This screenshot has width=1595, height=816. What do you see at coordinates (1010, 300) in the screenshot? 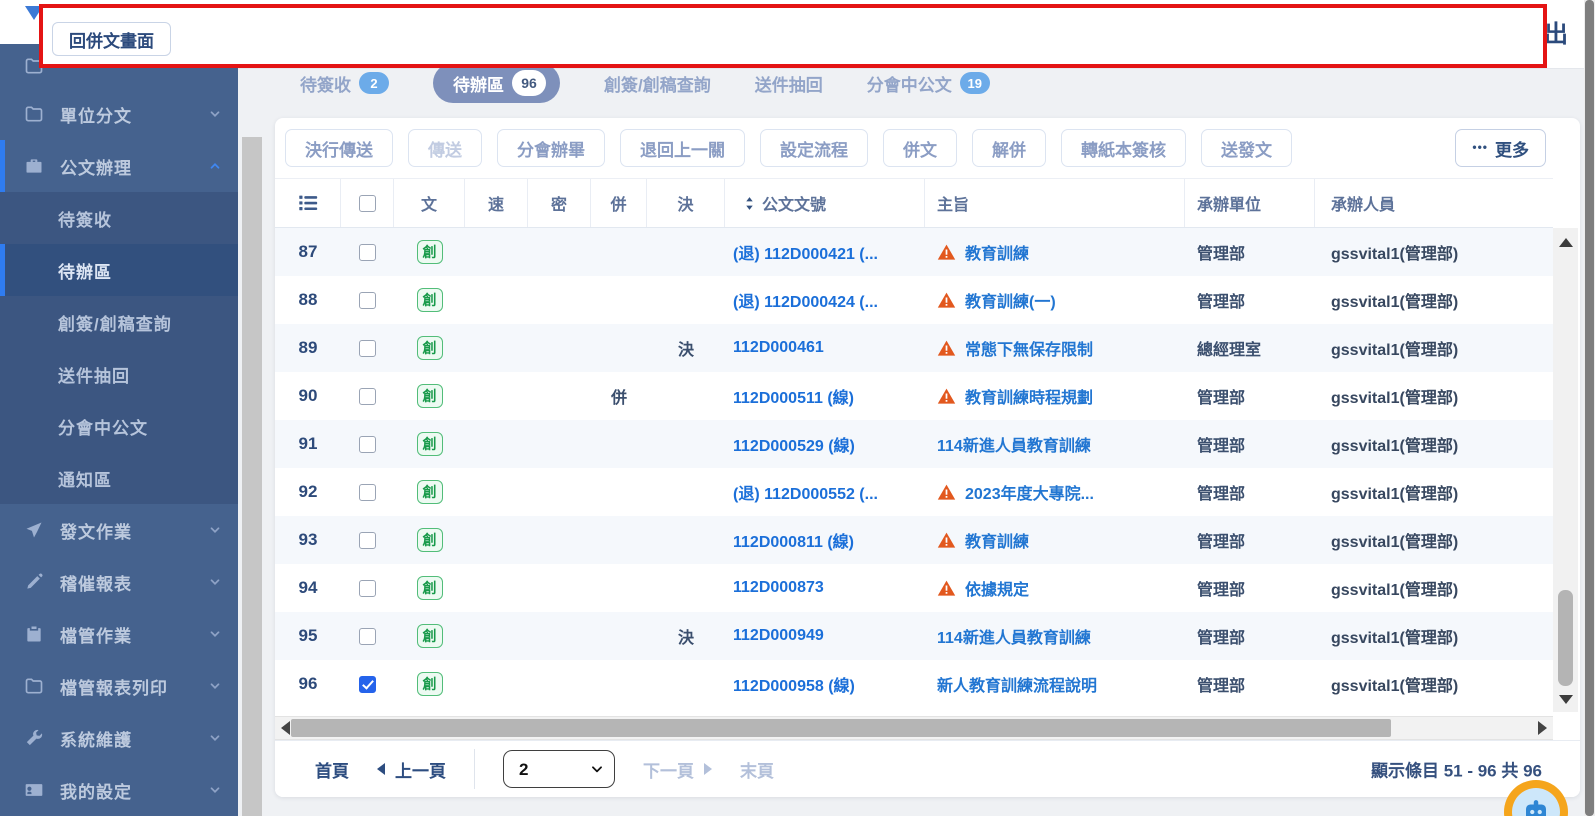
I see `subject-link: 教育訓練(一)` at bounding box center [1010, 300].